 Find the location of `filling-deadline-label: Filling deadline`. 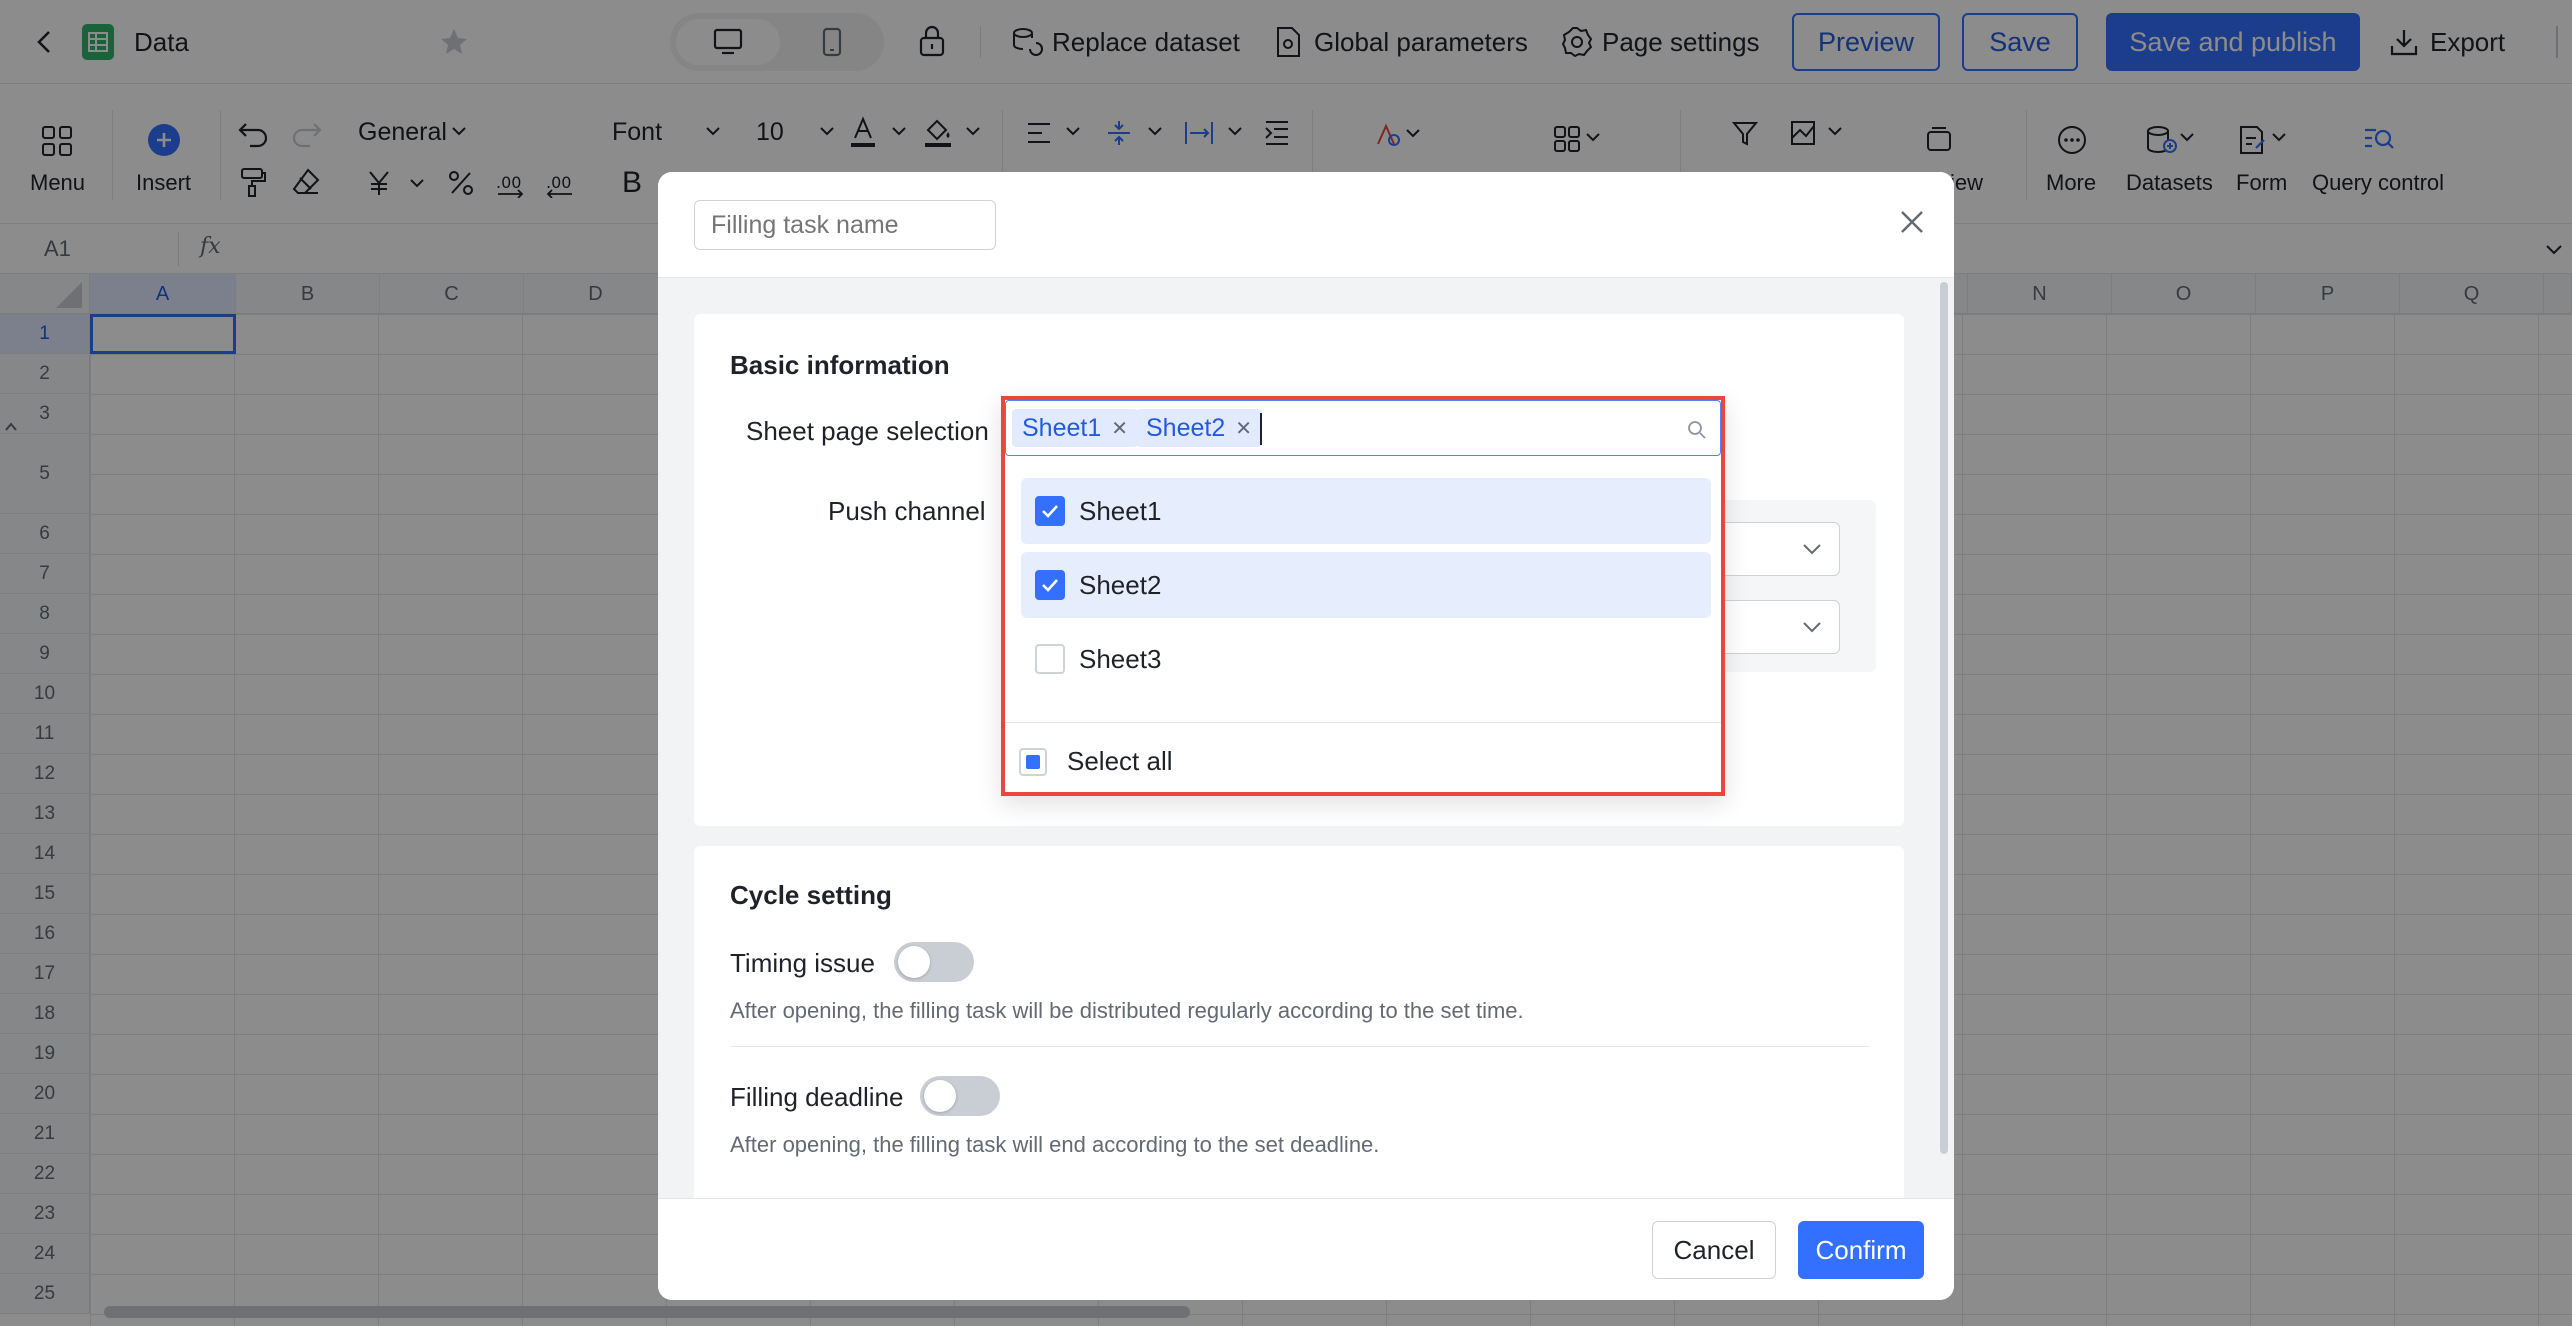

filling-deadline-label: Filling deadline is located at coordinates (817, 1097).